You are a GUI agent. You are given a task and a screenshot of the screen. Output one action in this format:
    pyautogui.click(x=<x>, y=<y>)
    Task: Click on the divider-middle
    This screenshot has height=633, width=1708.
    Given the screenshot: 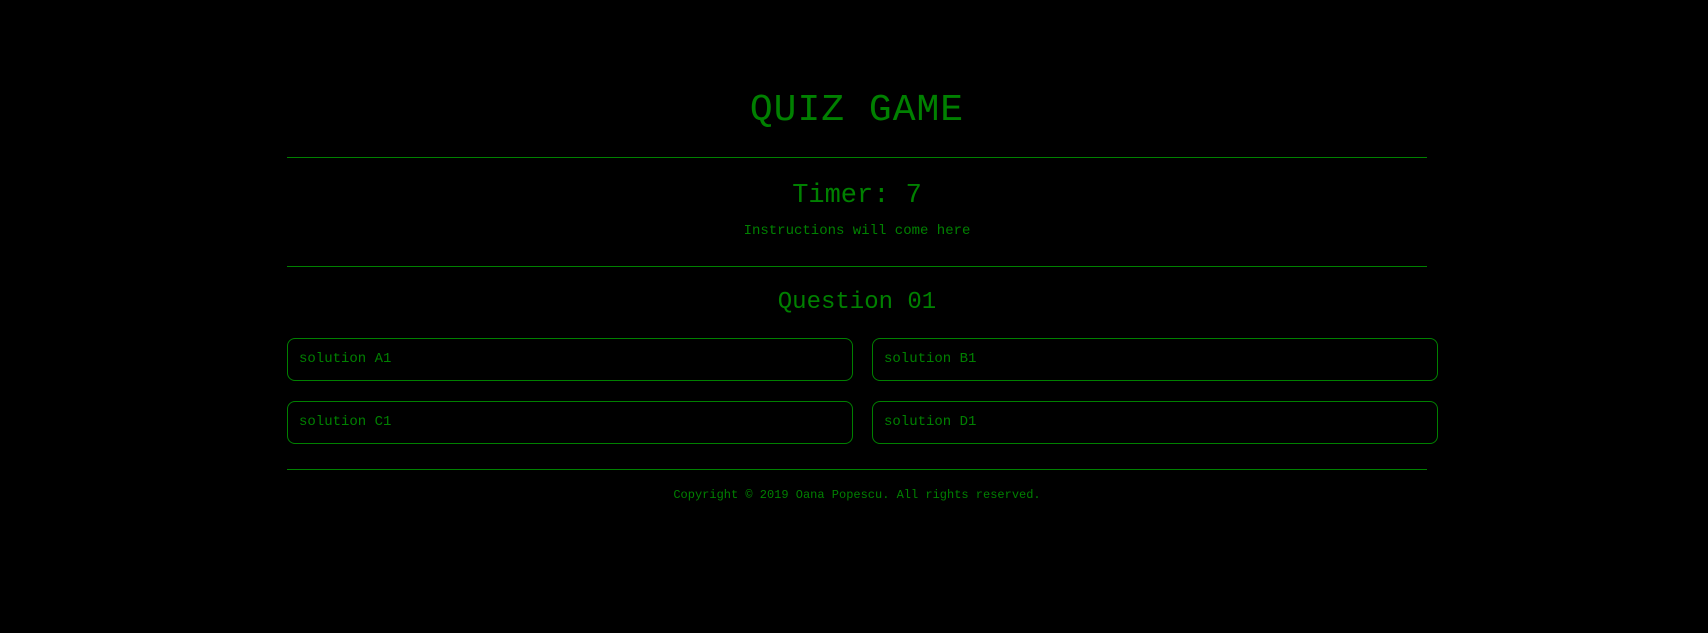 What is the action you would take?
    pyautogui.click(x=857, y=266)
    